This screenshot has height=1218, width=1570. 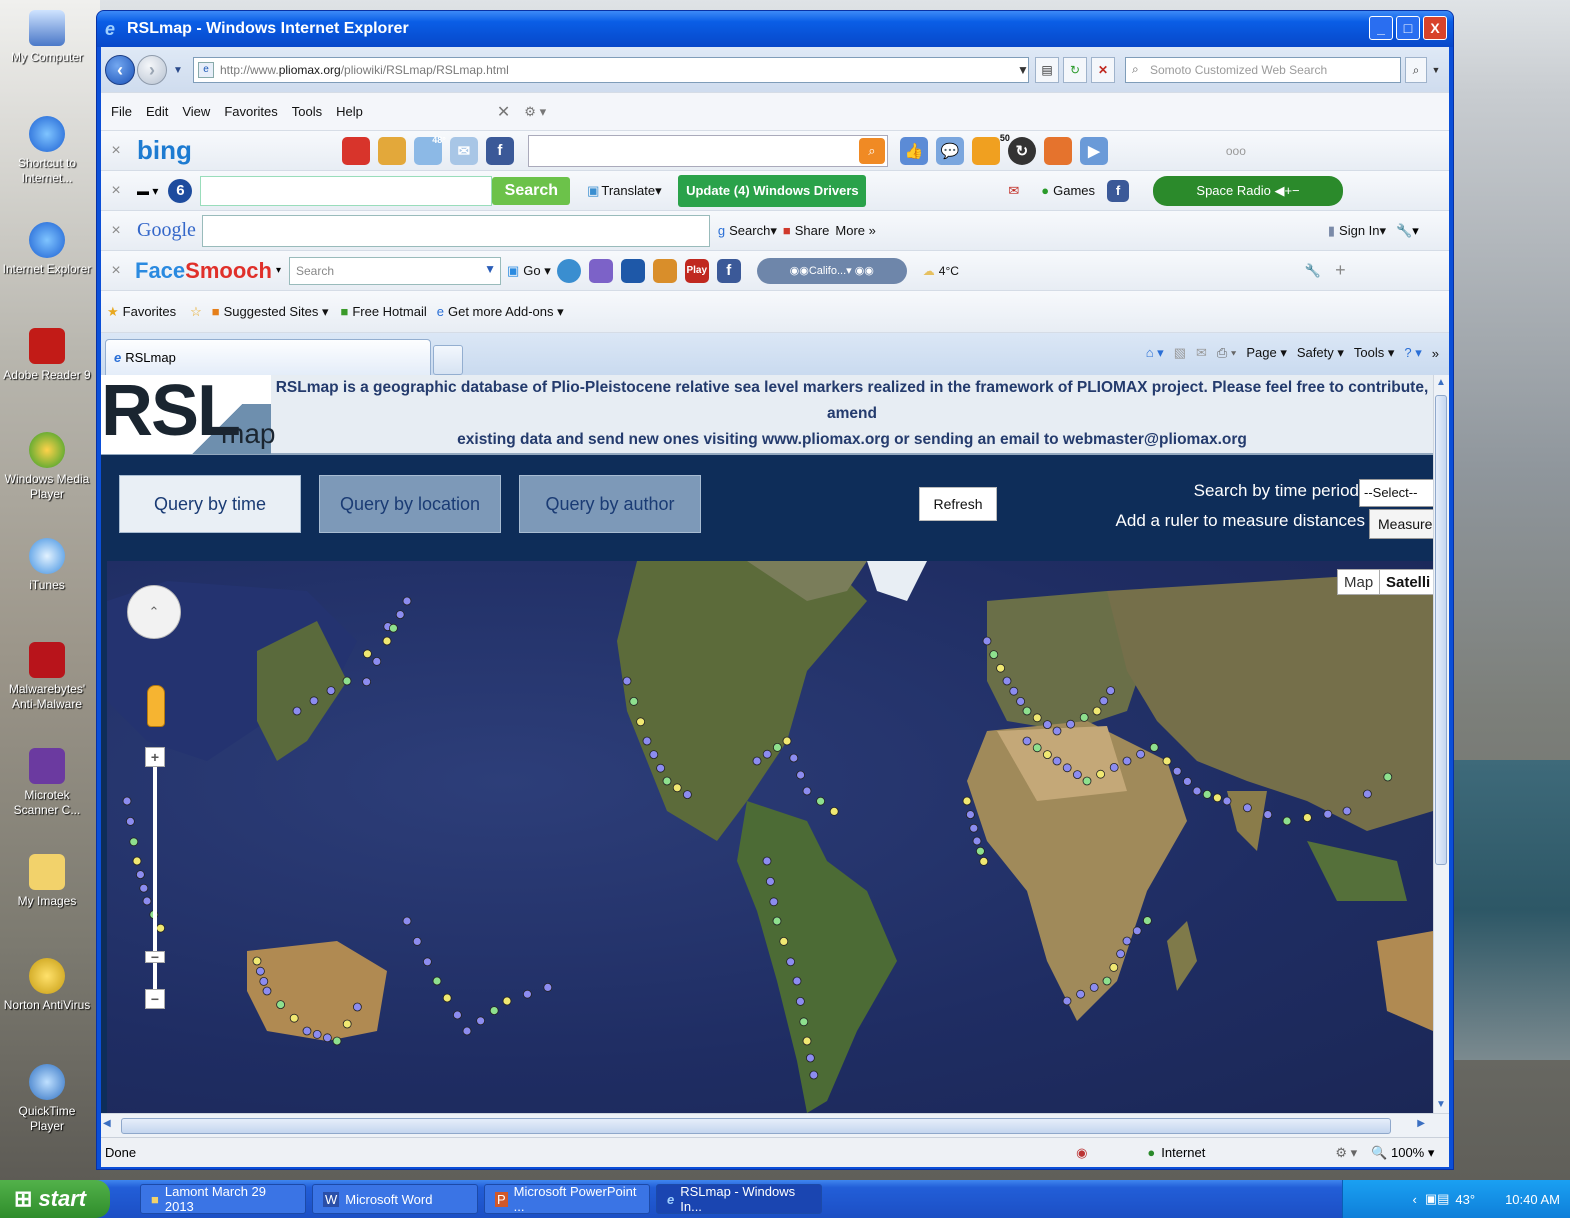 I want to click on wrench-icon: 🔧▾, so click(x=1407, y=231).